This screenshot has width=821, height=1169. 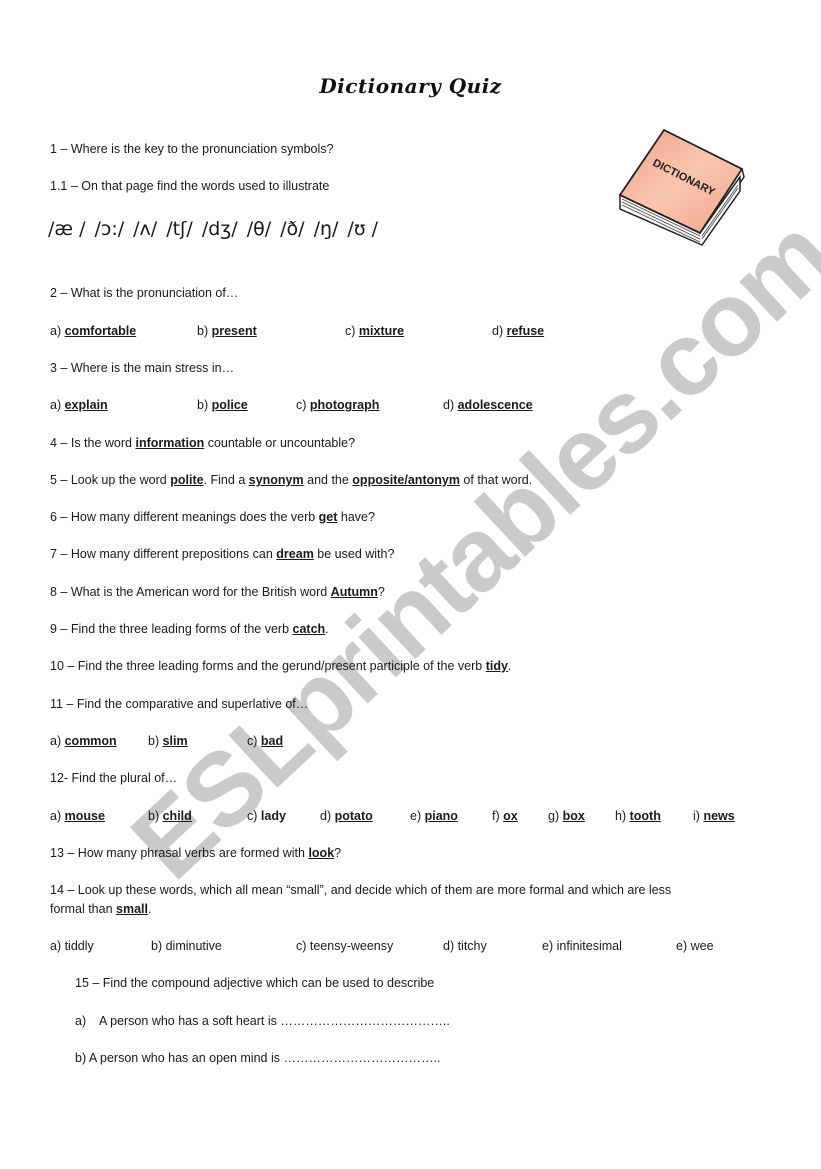 What do you see at coordinates (338, 405) in the screenshot?
I see `q3-option-c: c) photograph` at bounding box center [338, 405].